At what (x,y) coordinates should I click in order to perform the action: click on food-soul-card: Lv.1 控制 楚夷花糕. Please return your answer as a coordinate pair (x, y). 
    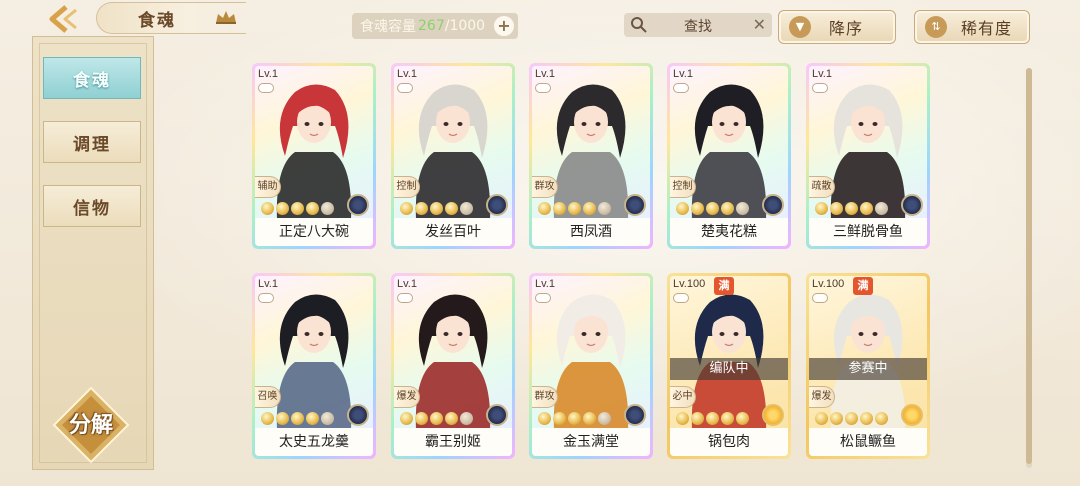
    Looking at the image, I should click on (729, 156).